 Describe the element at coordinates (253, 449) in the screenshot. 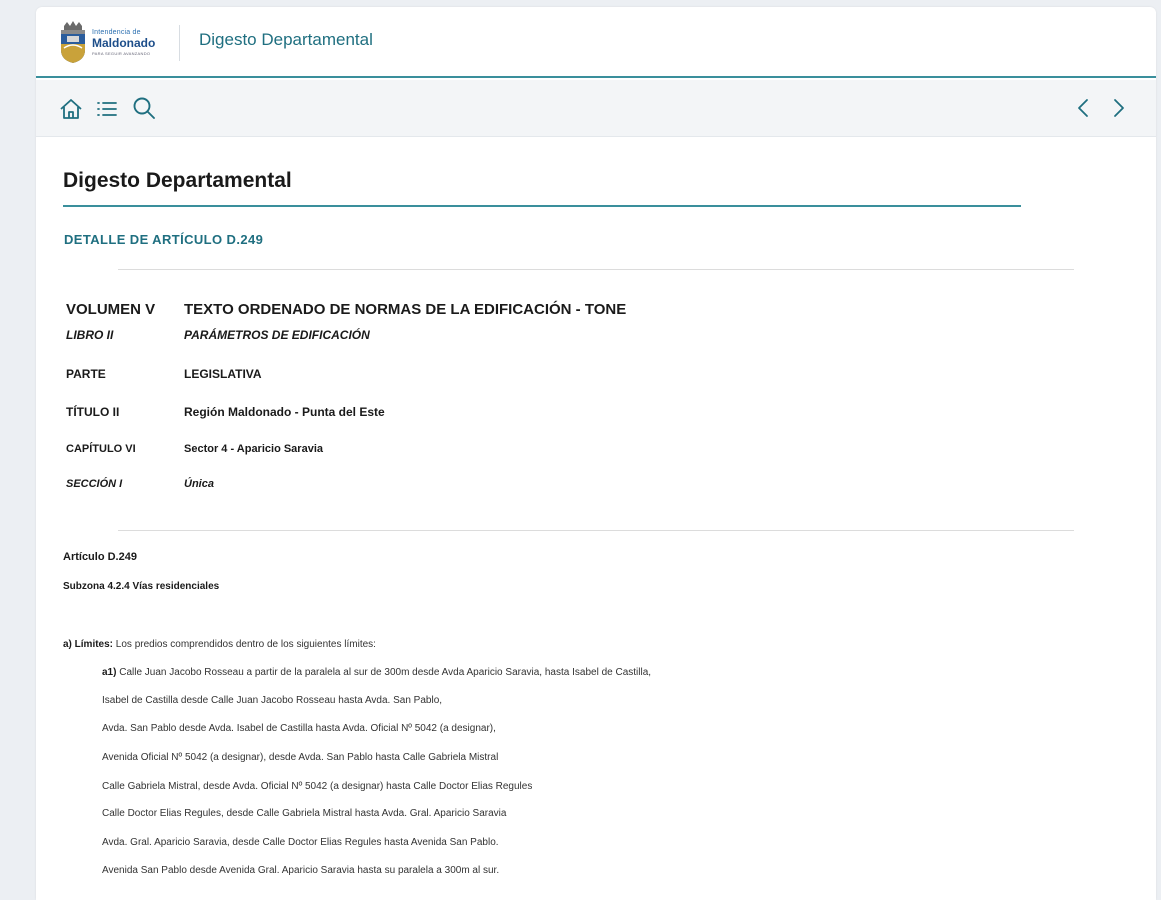

I see `meta-value: Sector 4 - Aparicio Saravia` at that location.